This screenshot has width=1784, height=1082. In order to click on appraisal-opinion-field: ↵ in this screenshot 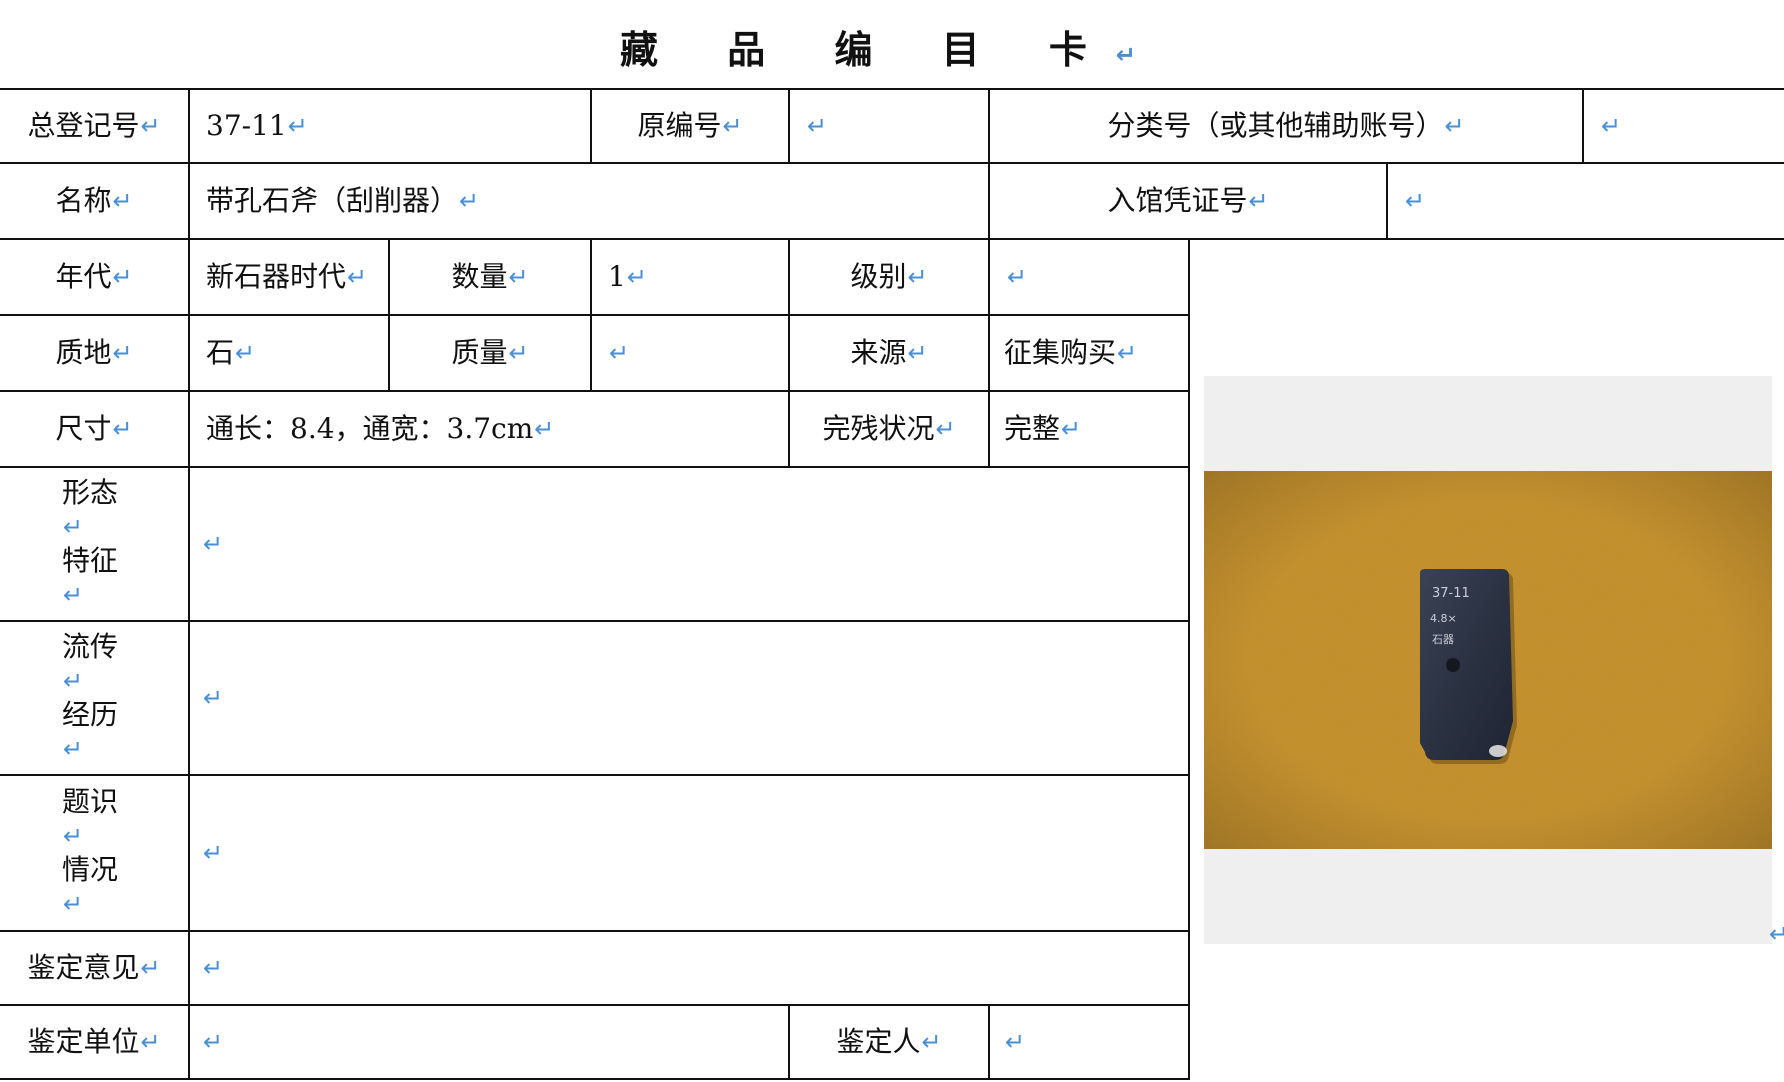, I will do `click(689, 968)`.